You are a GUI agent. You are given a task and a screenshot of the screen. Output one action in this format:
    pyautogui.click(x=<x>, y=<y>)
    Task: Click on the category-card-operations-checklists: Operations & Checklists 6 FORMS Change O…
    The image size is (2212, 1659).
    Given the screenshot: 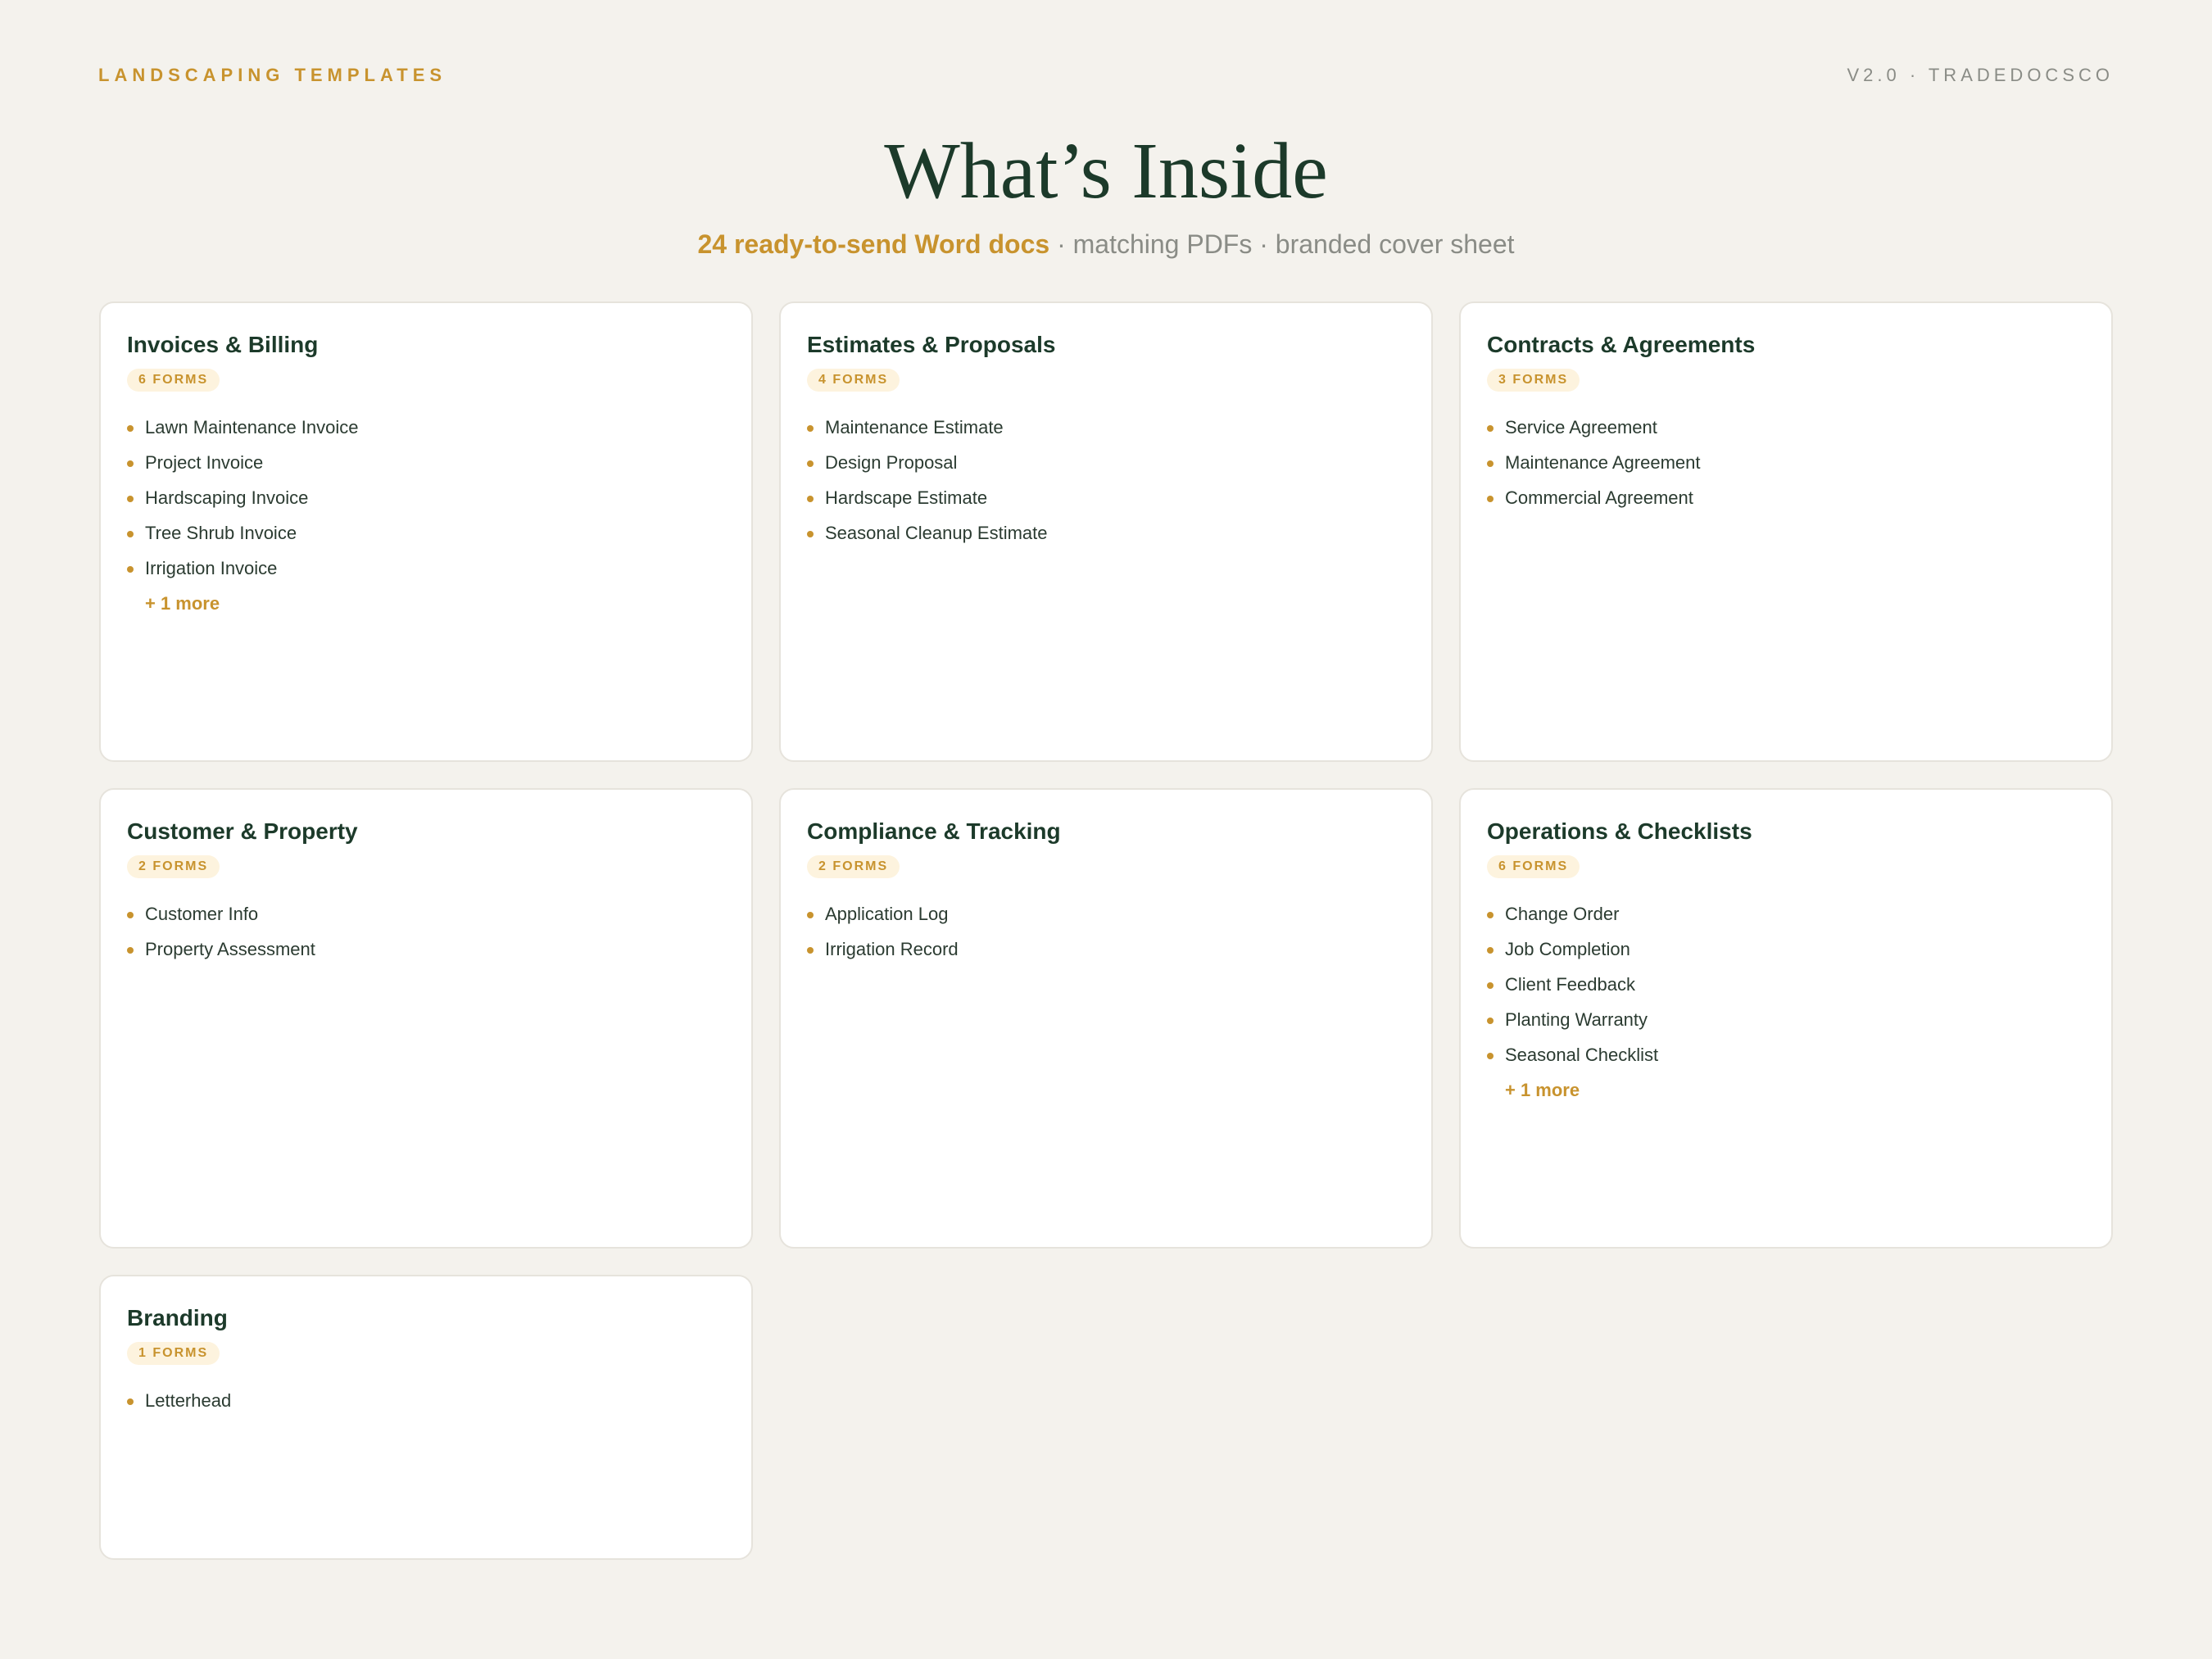 What is the action you would take?
    pyautogui.click(x=1786, y=1018)
    